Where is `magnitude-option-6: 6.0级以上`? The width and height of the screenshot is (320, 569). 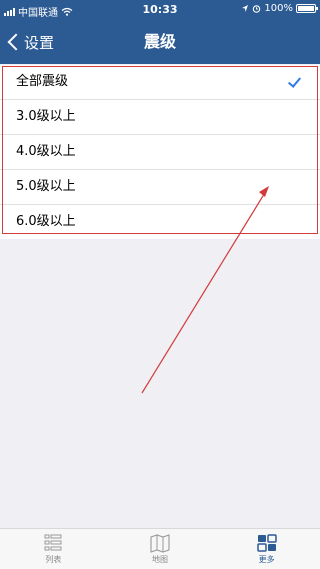 magnitude-option-6: 6.0级以上 is located at coordinates (160, 222).